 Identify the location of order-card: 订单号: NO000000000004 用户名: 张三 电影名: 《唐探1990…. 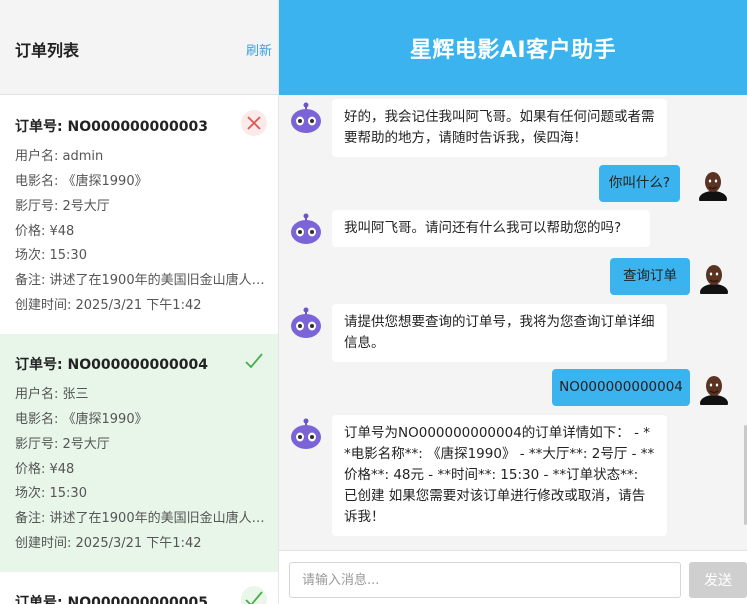
(139, 453).